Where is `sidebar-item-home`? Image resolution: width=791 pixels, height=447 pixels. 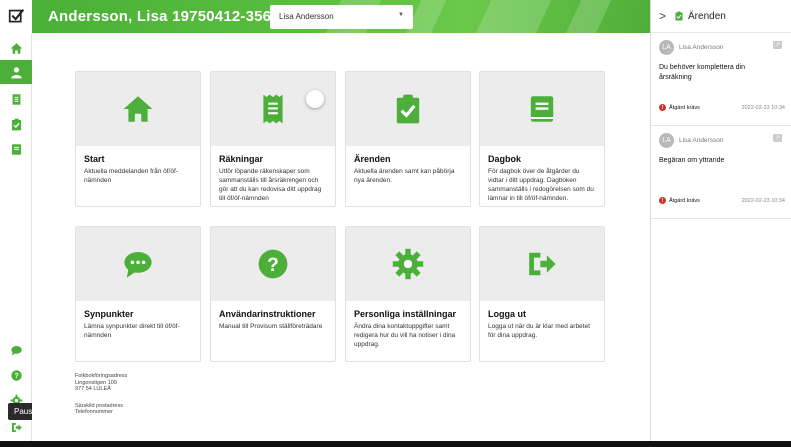
sidebar-item-home is located at coordinates (16, 48).